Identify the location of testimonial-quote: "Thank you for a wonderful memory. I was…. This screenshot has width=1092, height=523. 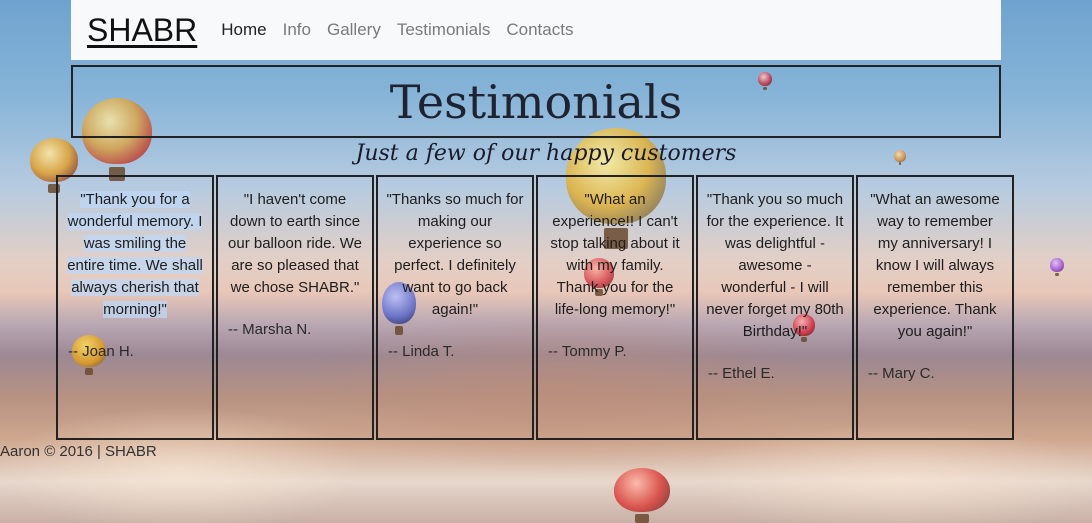
(135, 254).